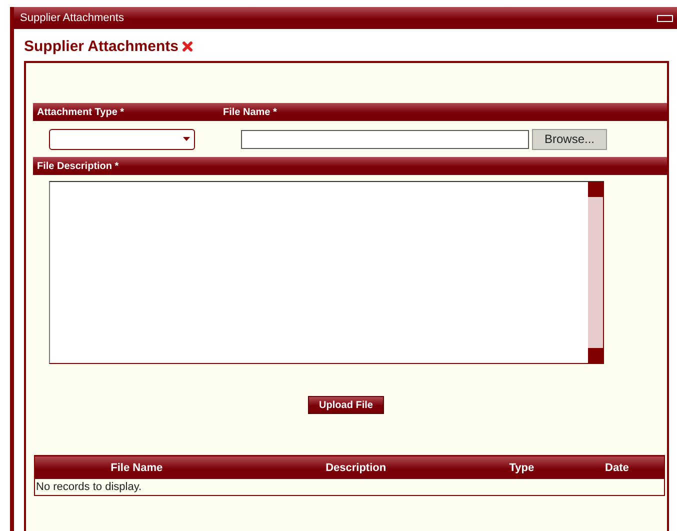 This screenshot has width=677, height=531. Describe the element at coordinates (617, 467) in the screenshot. I see `column-header: Date` at that location.